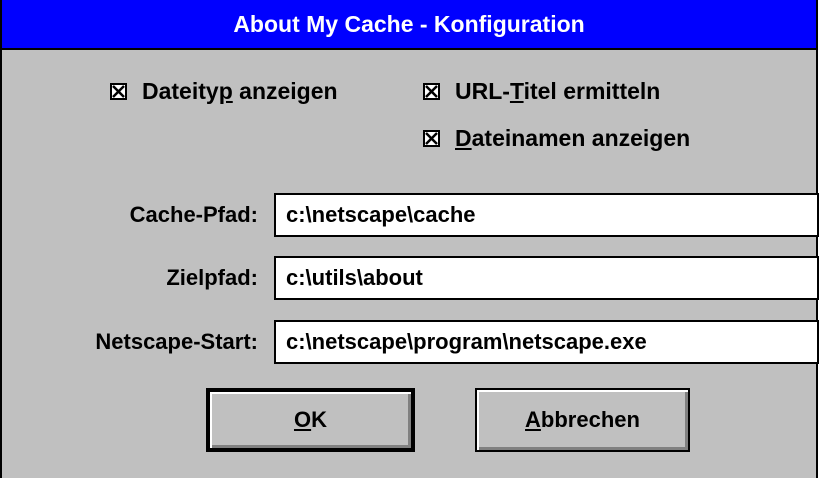 Image resolution: width=828 pixels, height=478 pixels. What do you see at coordinates (546, 278) in the screenshot?
I see `target-path-input` at bounding box center [546, 278].